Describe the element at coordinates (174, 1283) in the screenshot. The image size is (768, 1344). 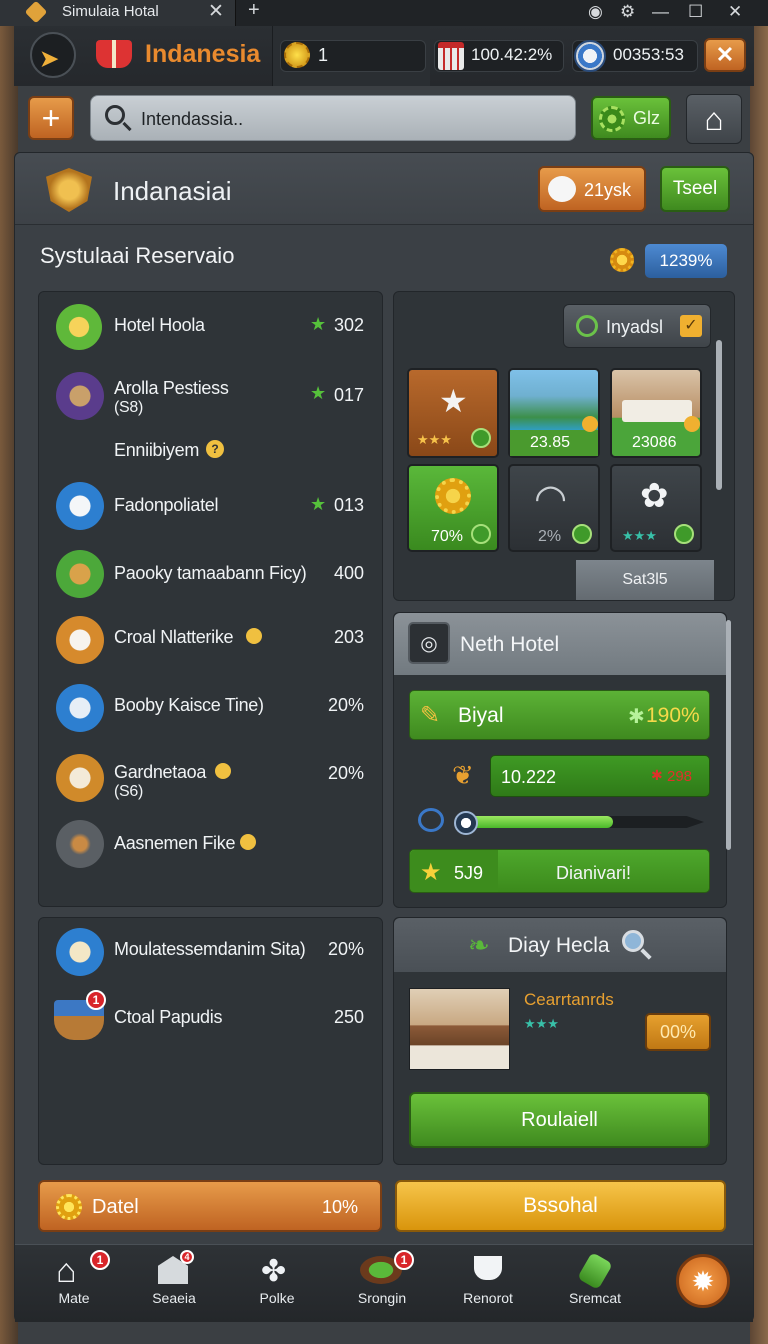
I see `nav-item-search: 4 Seaeia` at that location.